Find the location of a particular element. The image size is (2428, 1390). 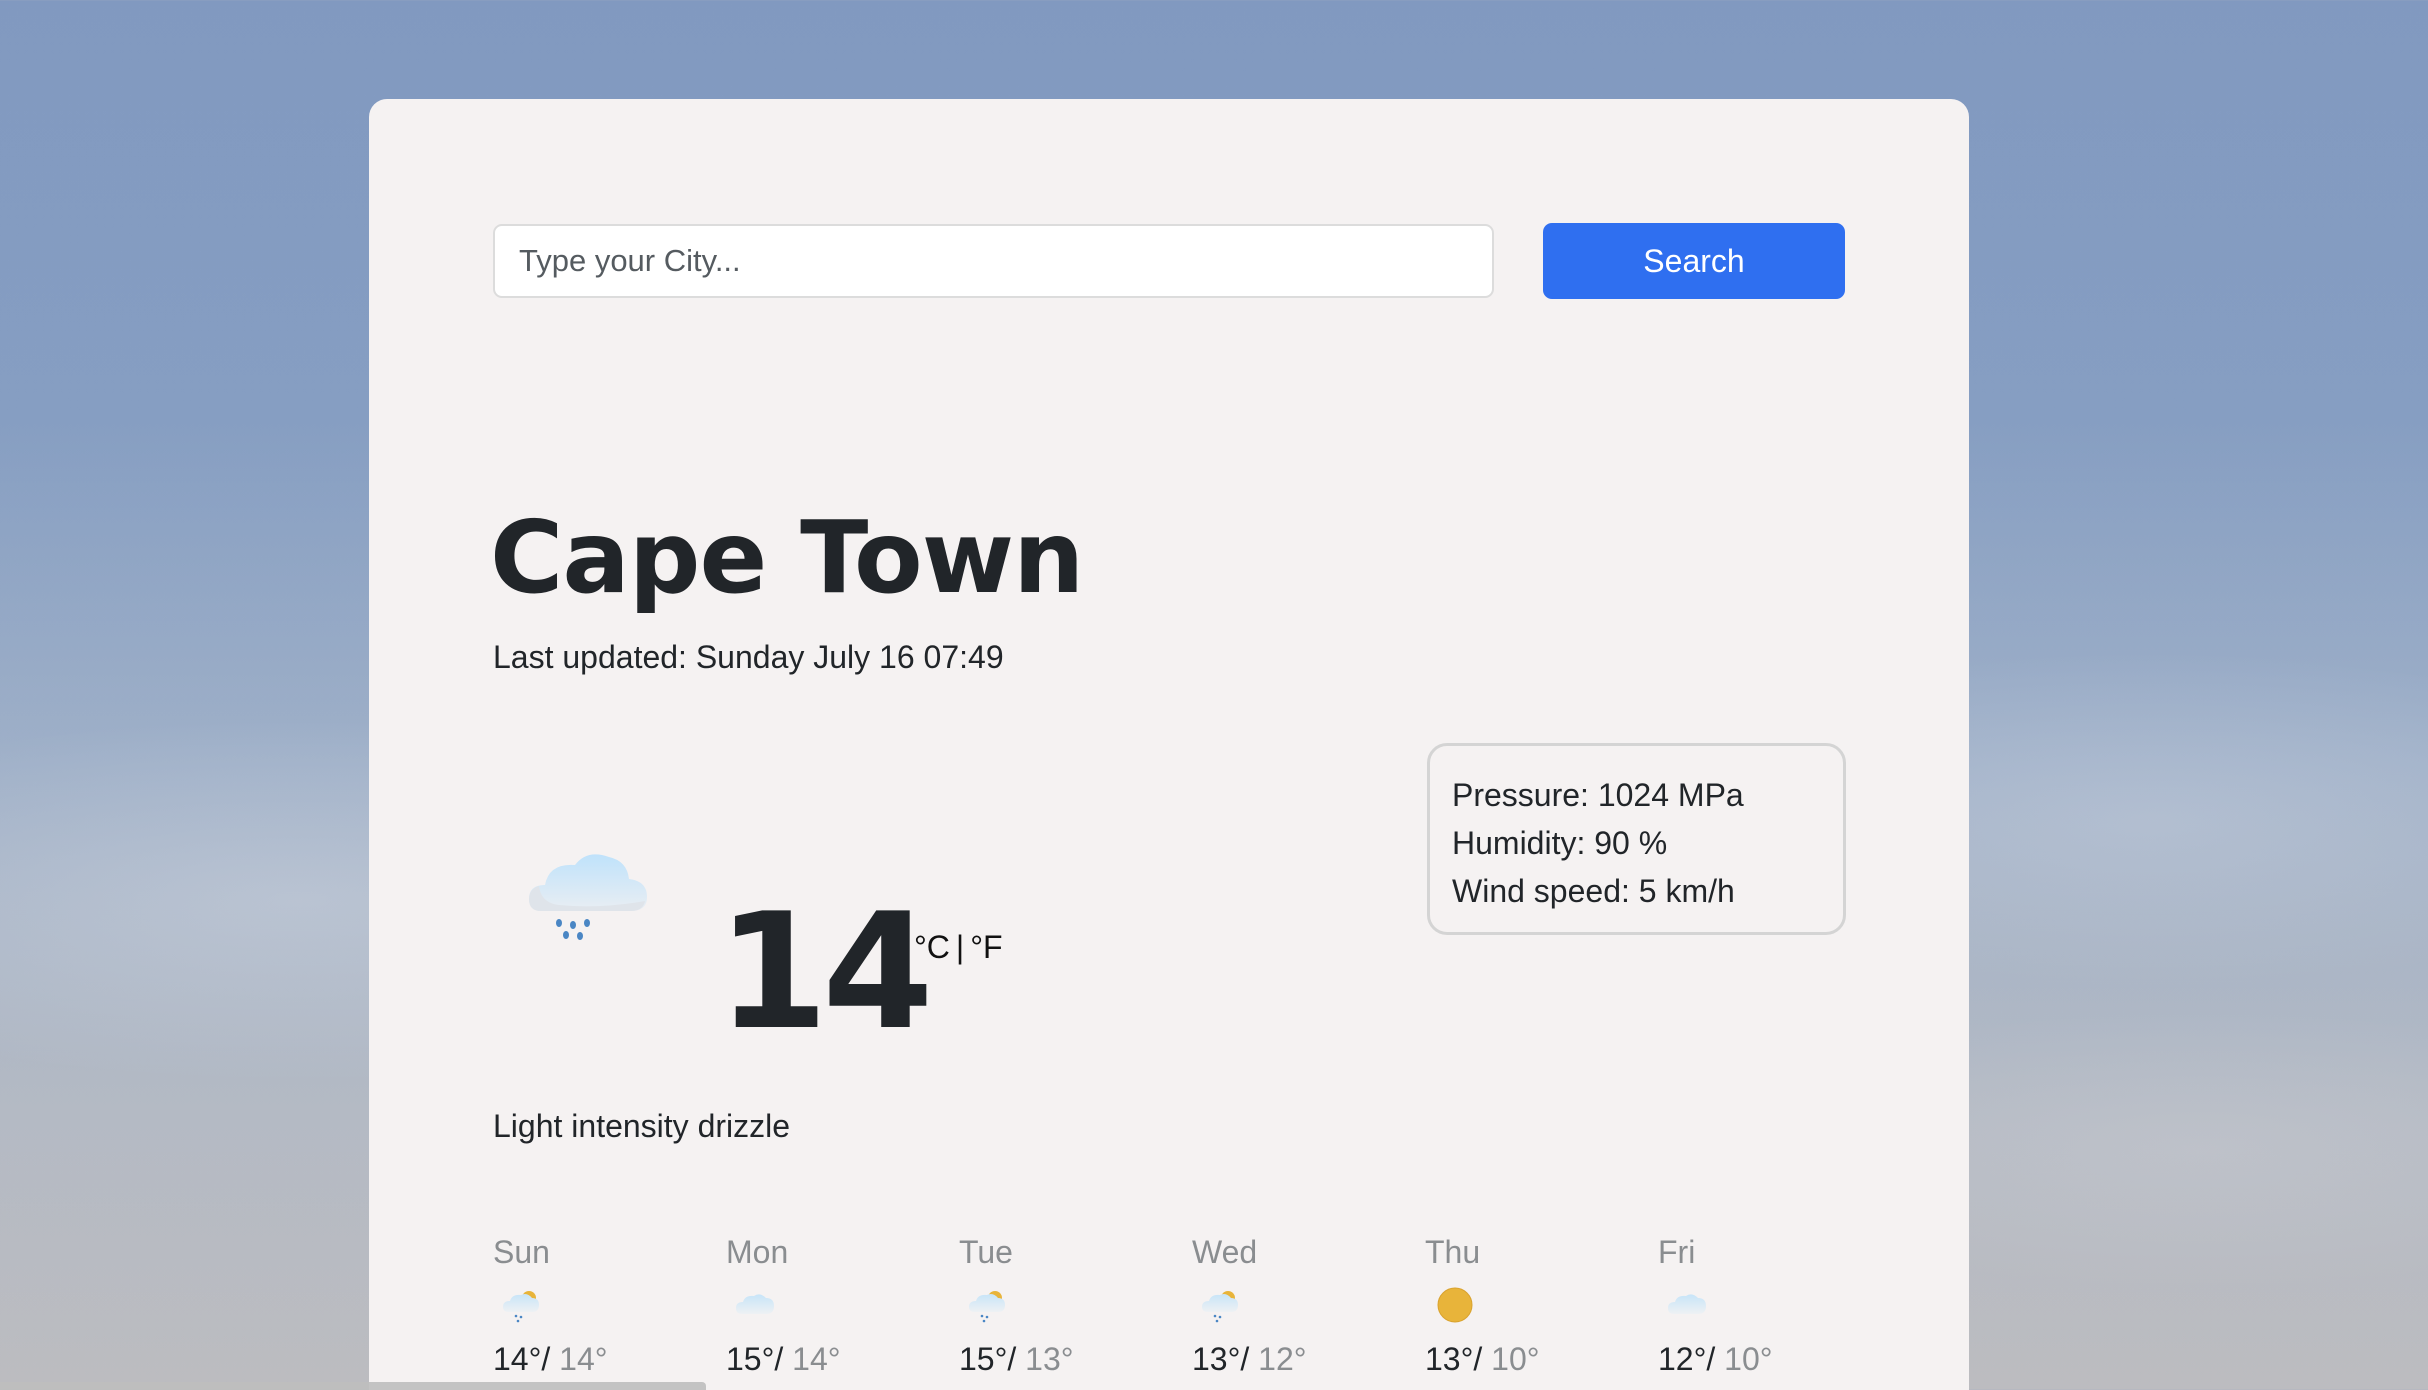

search-button: Search is located at coordinates (1694, 261).